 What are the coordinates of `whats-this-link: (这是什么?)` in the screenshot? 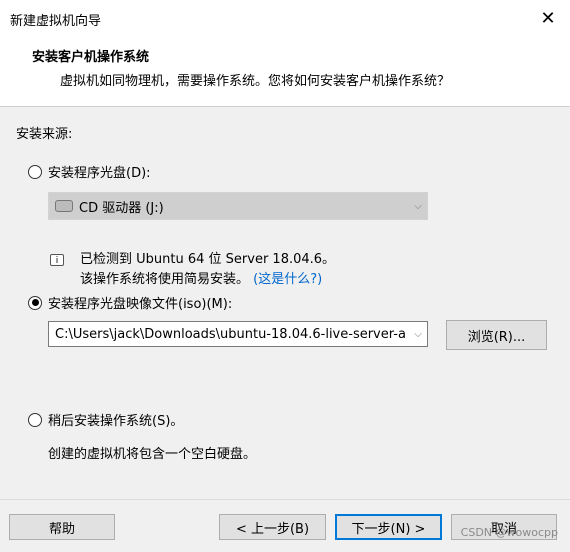 It's located at (287, 279).